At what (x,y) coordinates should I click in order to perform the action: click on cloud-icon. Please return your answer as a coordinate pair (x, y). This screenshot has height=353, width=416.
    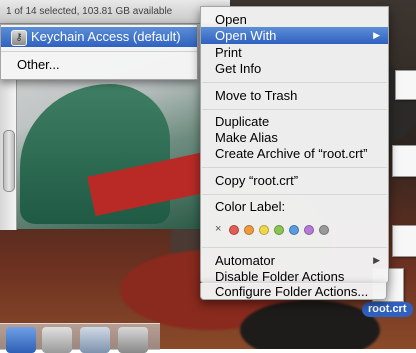
    Looking at the image, I should click on (133, 340).